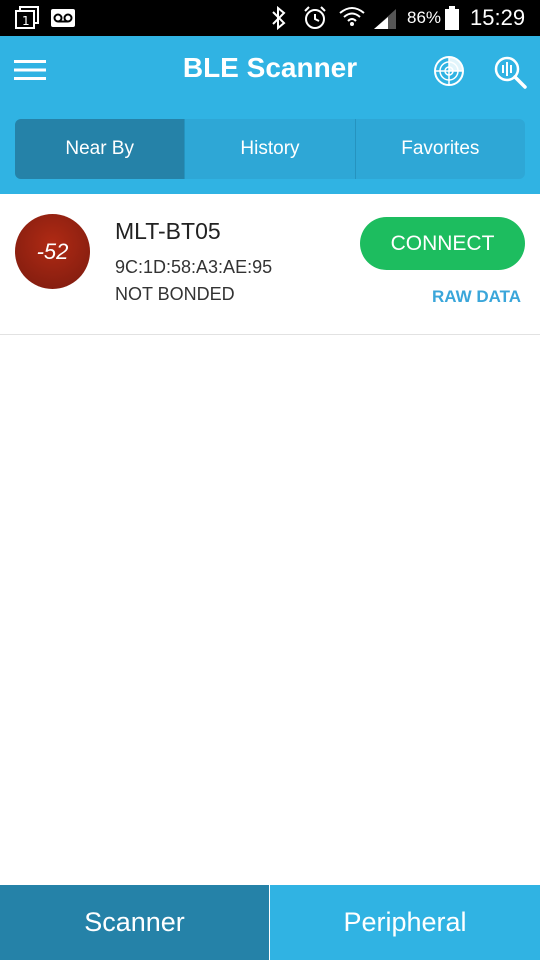 This screenshot has height=960, width=540. I want to click on voicemail-icon, so click(63, 18).